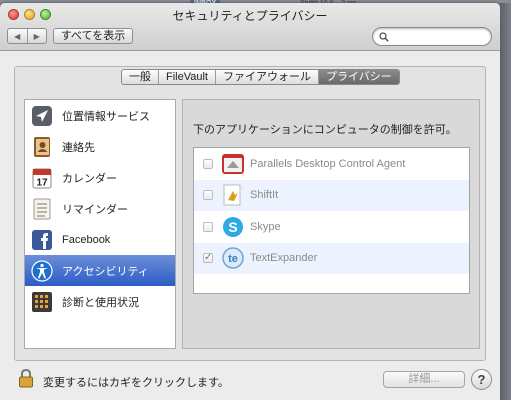 Image resolution: width=511 pixels, height=400 pixels. I want to click on sidebar-item-accessibility: アクセシビリティ, so click(100, 270).